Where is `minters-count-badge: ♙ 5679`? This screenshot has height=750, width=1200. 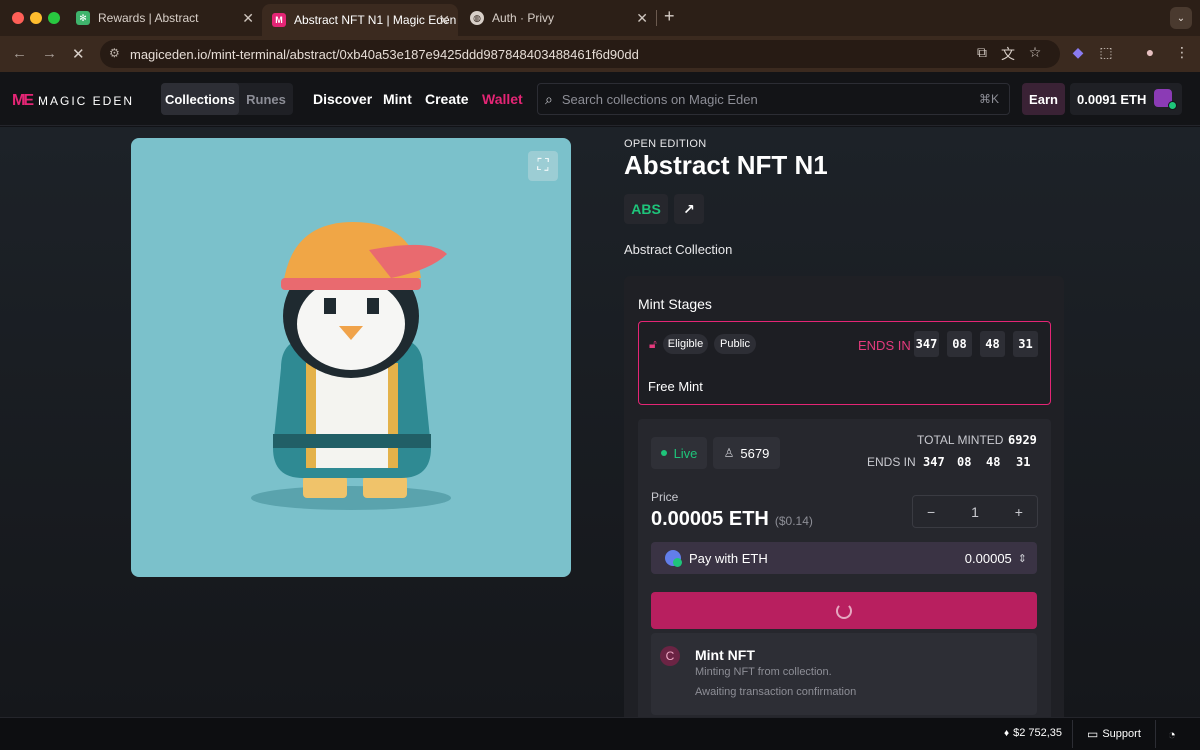
minters-count-badge: ♙ 5679 is located at coordinates (746, 453).